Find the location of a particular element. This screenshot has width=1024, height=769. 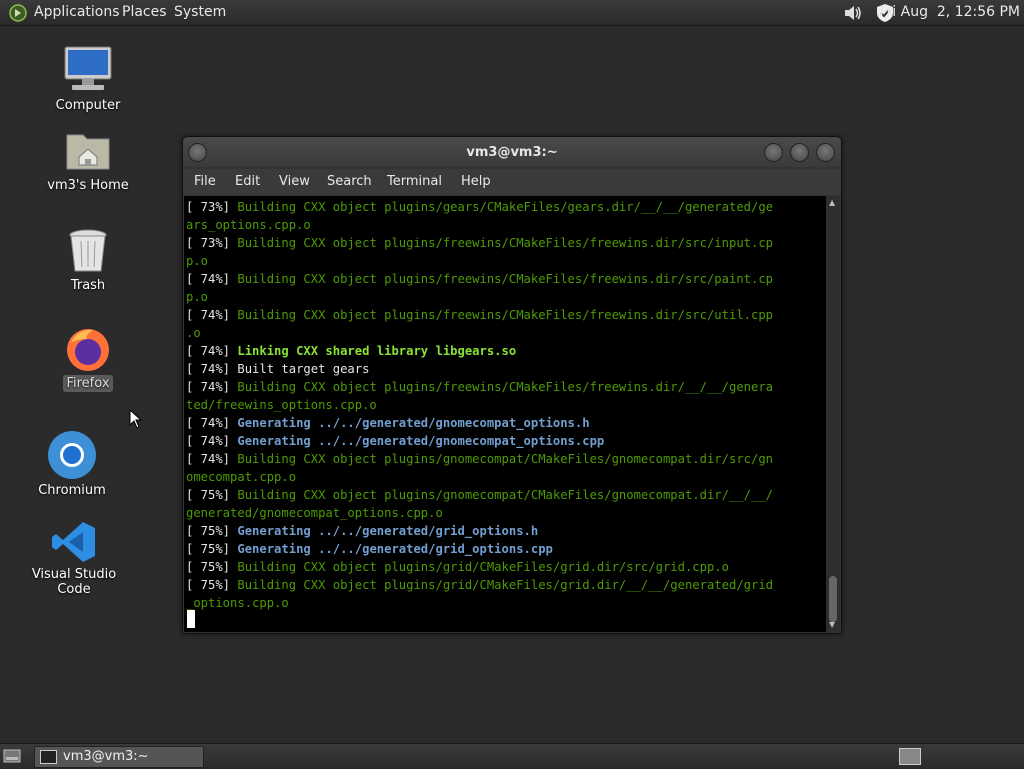

trash-icon is located at coordinates (88, 250).